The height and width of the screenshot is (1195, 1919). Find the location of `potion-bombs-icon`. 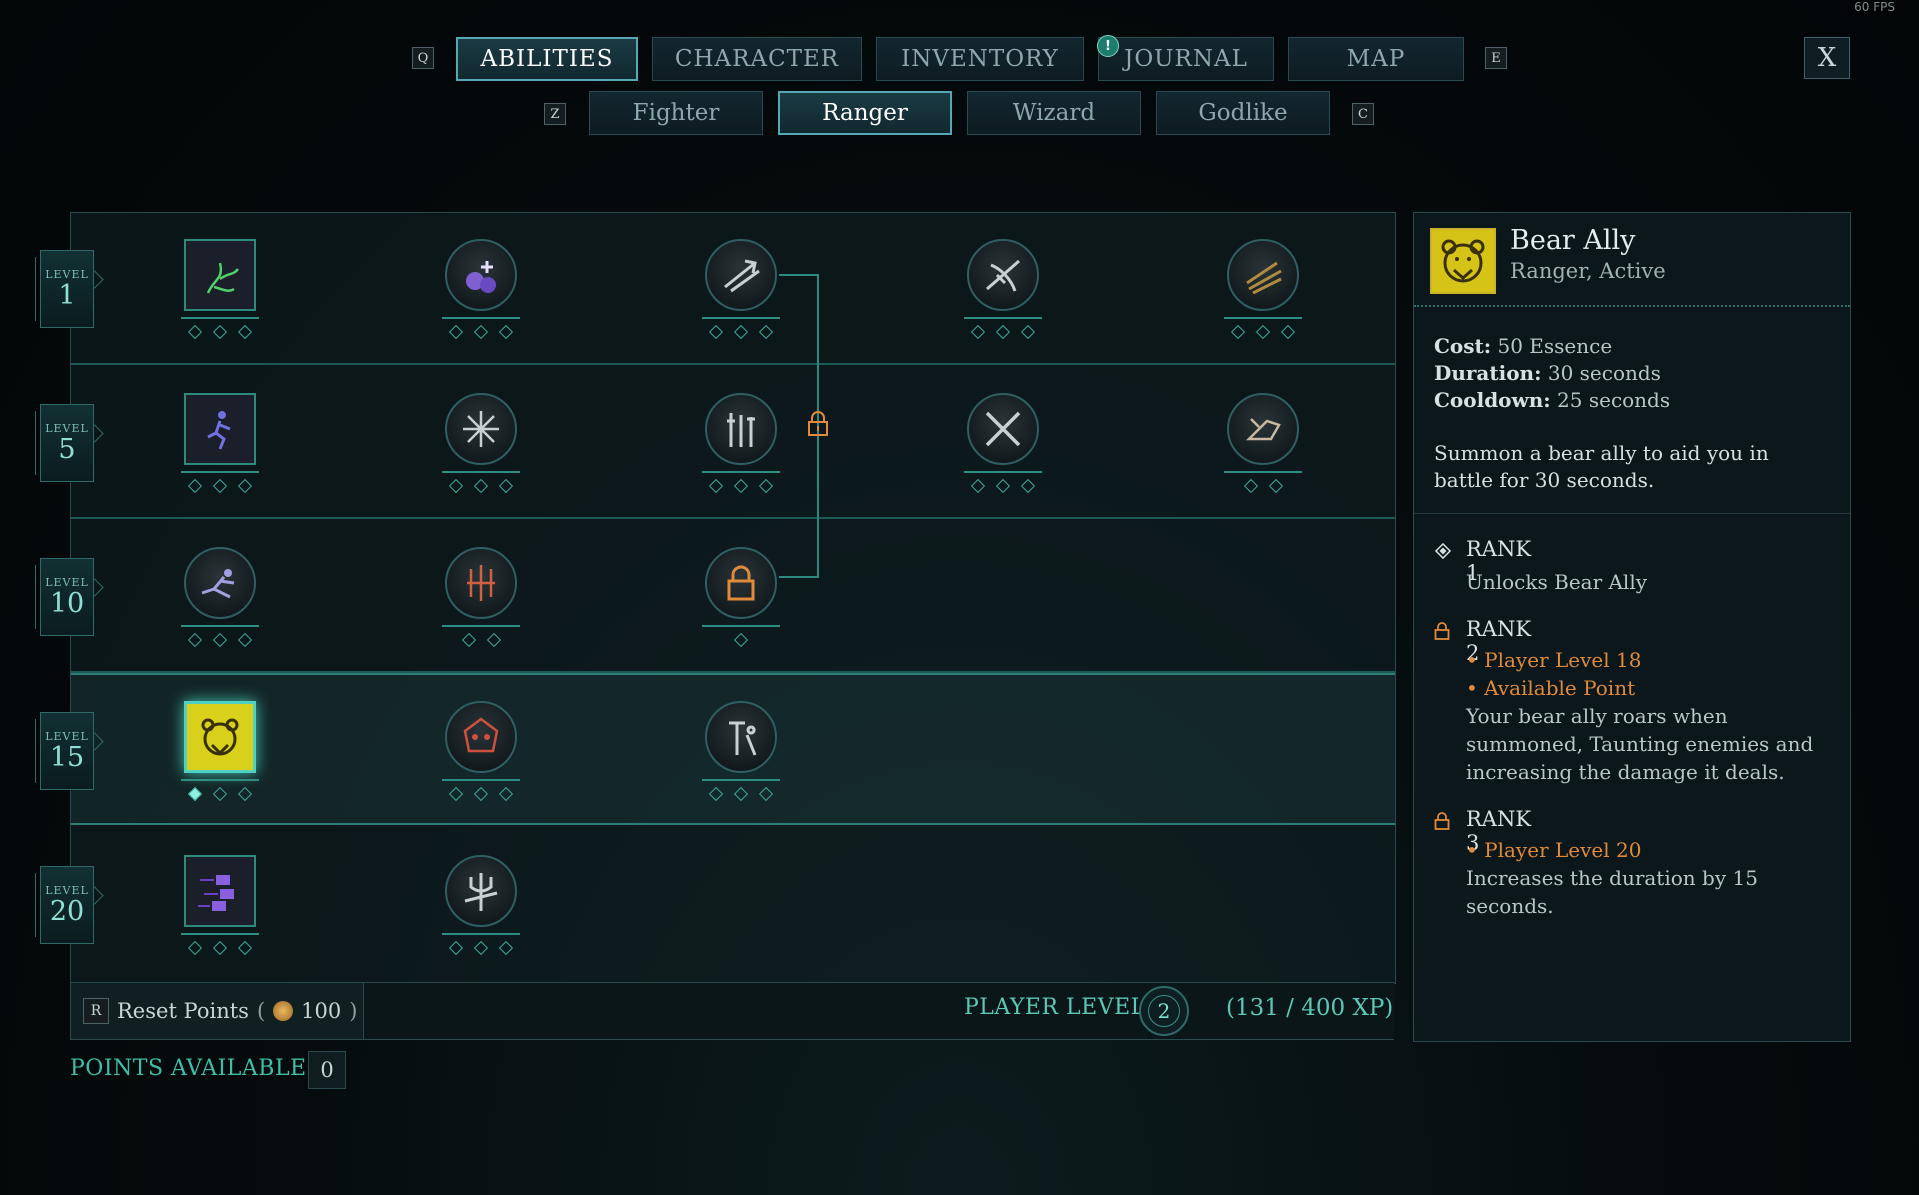

potion-bombs-icon is located at coordinates (481, 277).